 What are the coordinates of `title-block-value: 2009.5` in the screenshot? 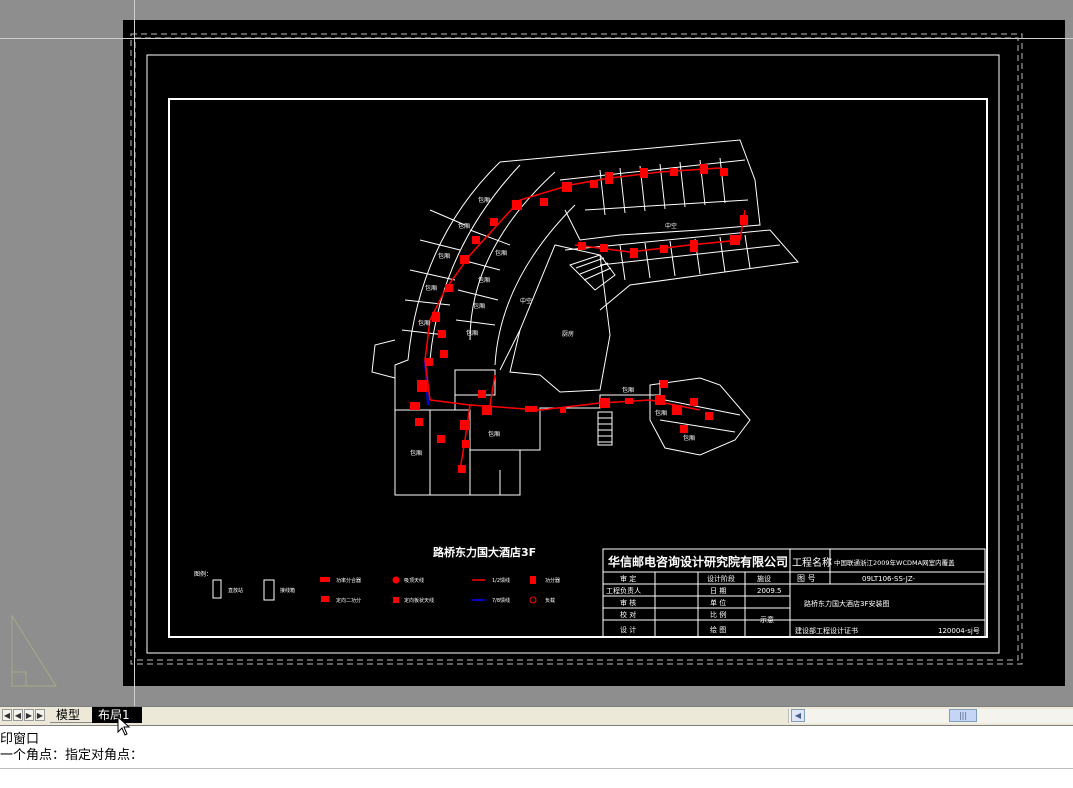 It's located at (769, 591).